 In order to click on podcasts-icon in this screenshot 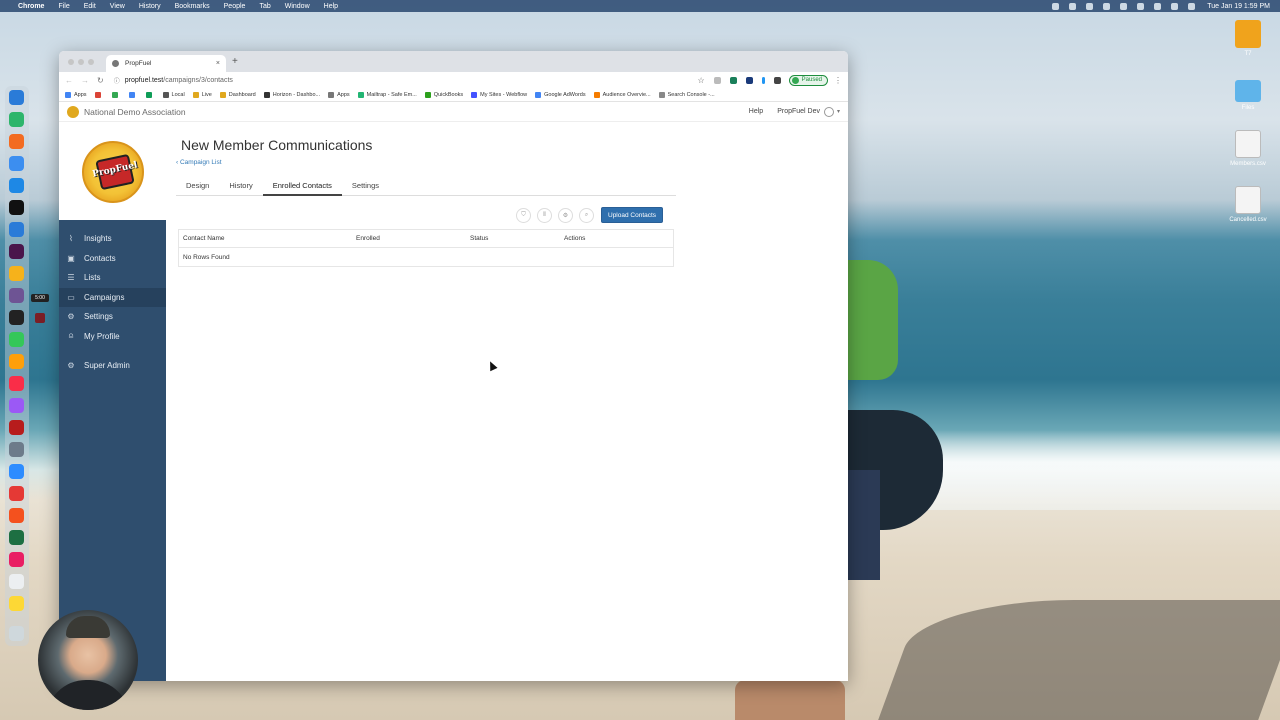, I will do `click(16, 405)`.